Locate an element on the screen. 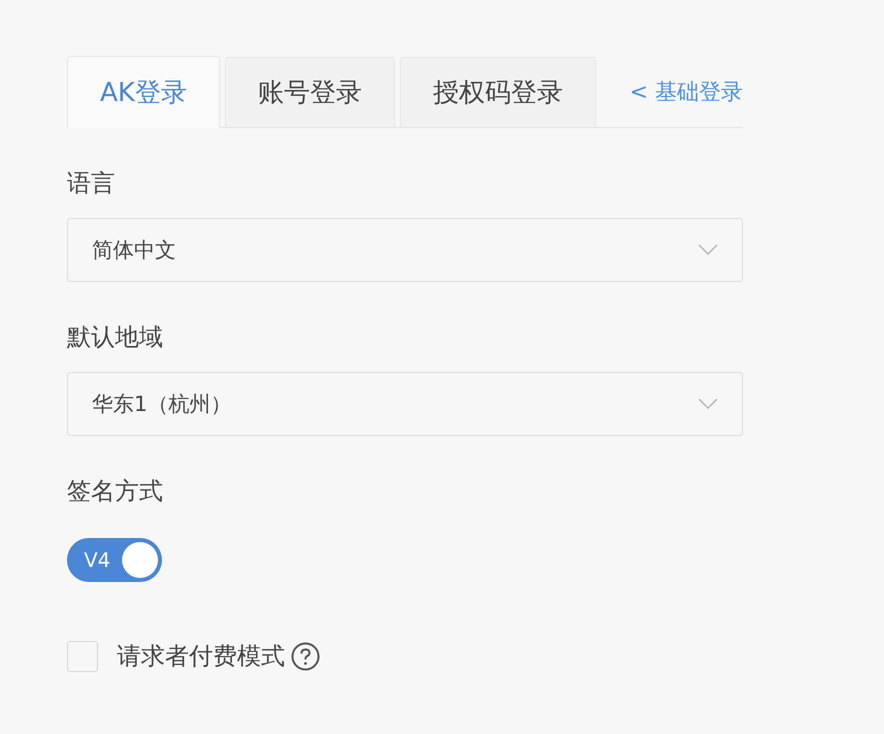  toggle-switch: V4 is located at coordinates (114, 560).